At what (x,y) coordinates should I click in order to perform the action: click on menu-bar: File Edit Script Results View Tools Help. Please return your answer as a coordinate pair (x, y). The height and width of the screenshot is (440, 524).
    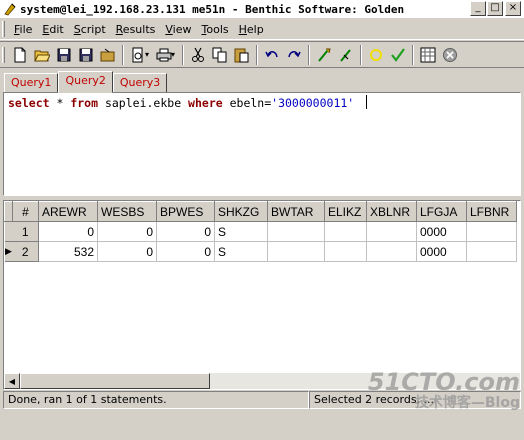
    Looking at the image, I should click on (262, 29).